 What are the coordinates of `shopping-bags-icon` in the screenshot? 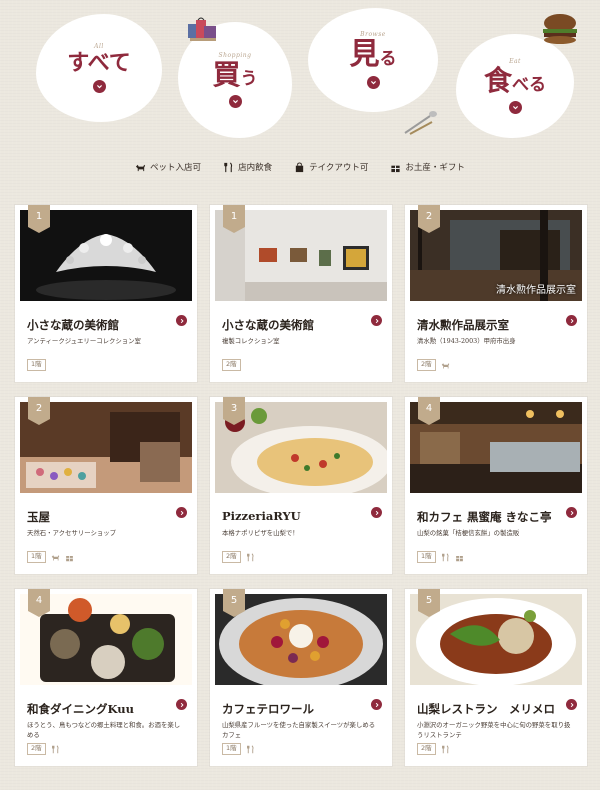 It's located at (202, 29).